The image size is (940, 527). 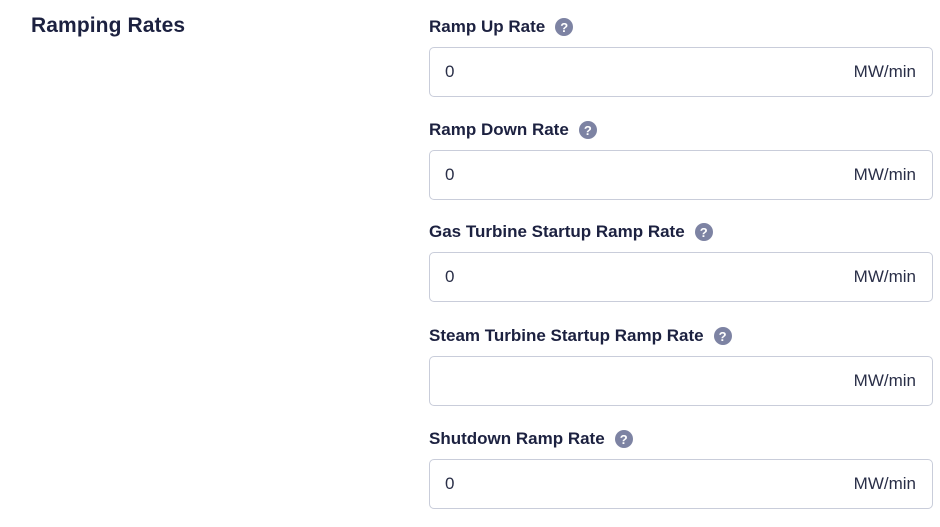 What do you see at coordinates (625, 175) in the screenshot?
I see `ramp-down-rate-input` at bounding box center [625, 175].